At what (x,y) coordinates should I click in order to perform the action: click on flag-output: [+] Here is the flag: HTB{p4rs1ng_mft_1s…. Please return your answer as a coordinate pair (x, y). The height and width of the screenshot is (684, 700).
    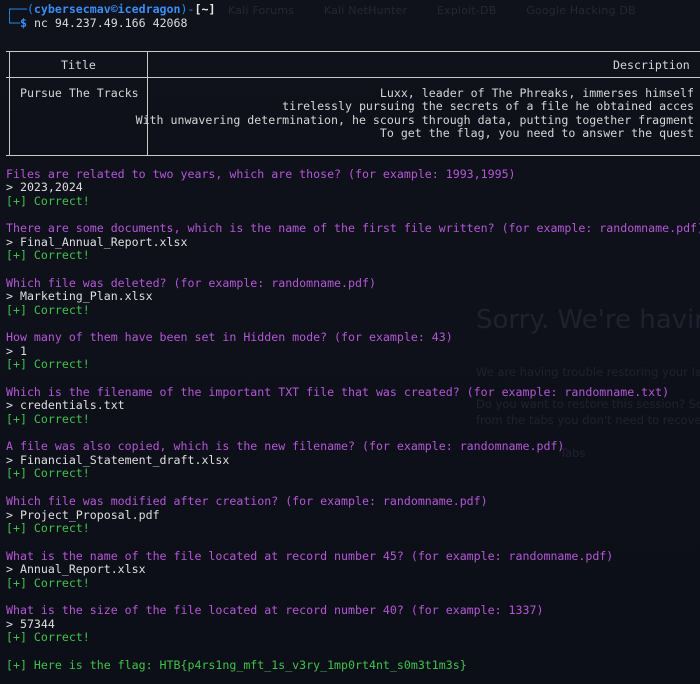
    Looking at the image, I should click on (236, 665).